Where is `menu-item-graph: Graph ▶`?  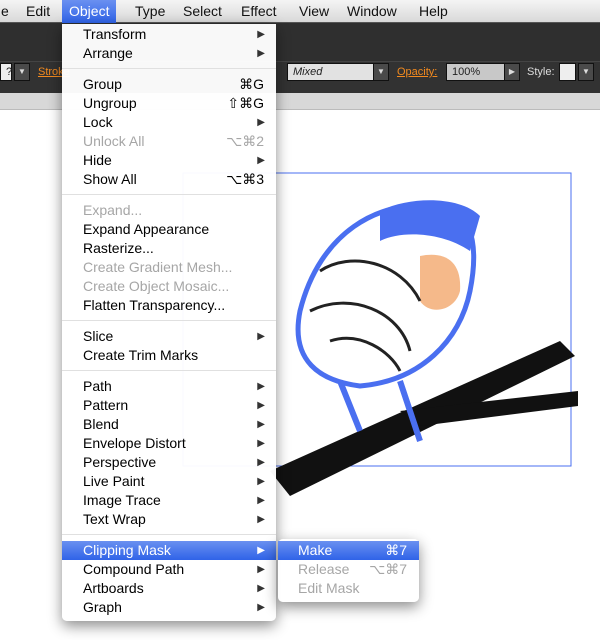
menu-item-graph: Graph ▶ is located at coordinates (169, 607).